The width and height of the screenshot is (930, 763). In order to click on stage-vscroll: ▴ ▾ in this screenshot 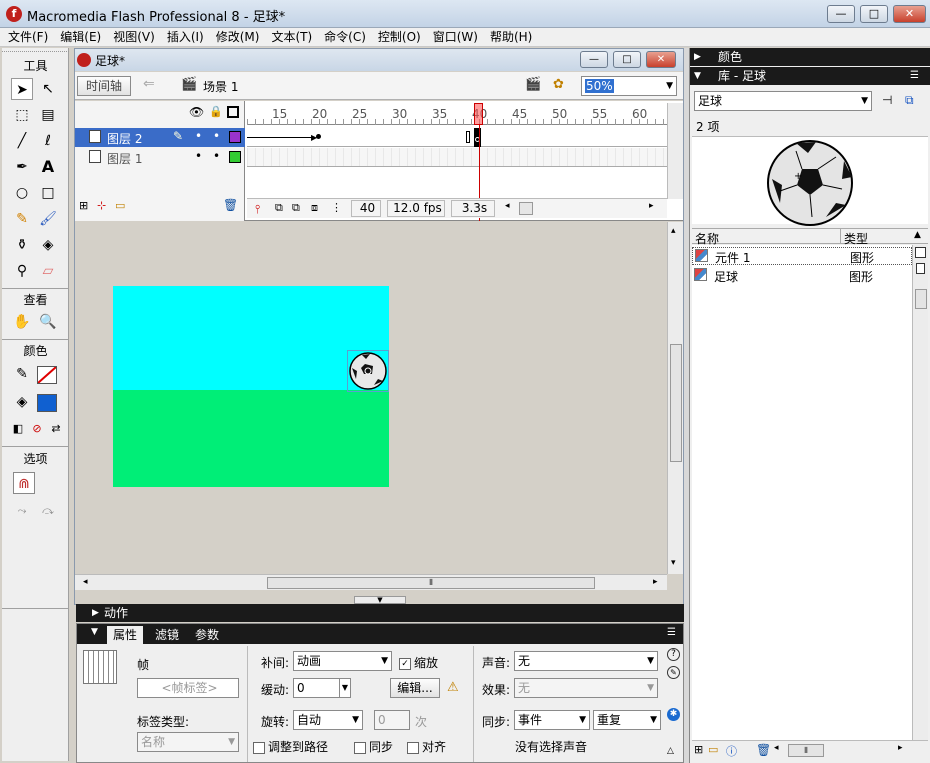, I will do `click(675, 398)`.